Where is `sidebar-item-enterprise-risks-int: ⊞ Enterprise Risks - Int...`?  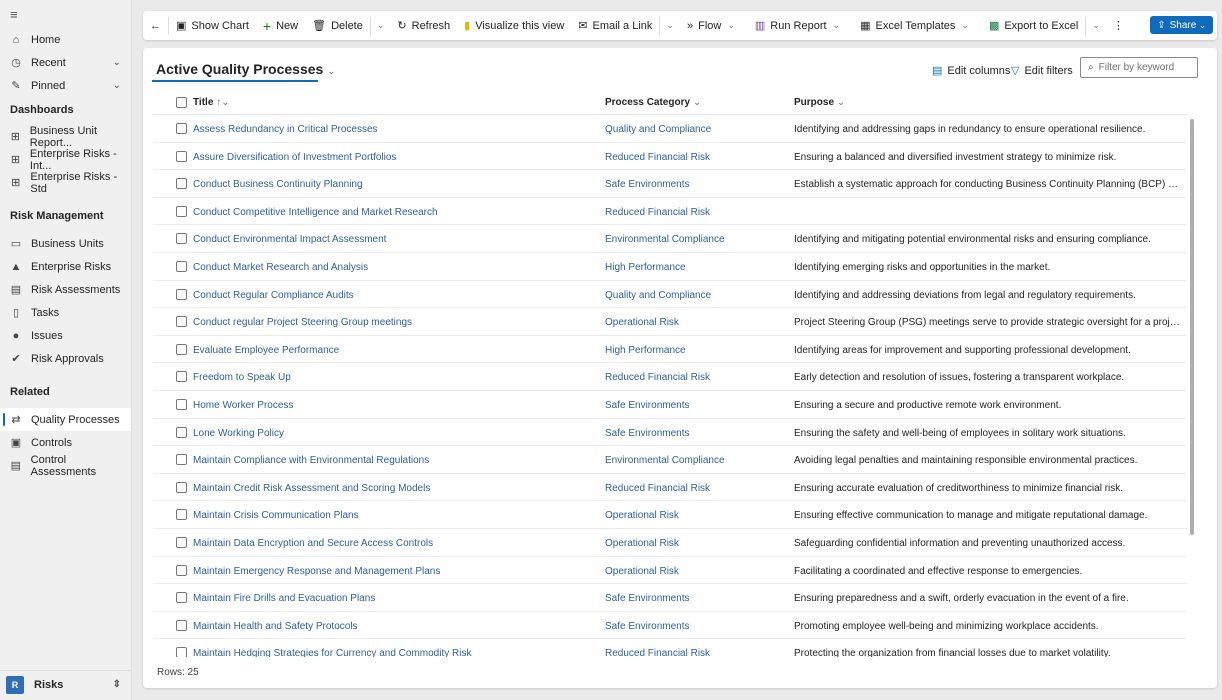 sidebar-item-enterprise-risks-int: ⊞ Enterprise Risks - Int... is located at coordinates (65, 160).